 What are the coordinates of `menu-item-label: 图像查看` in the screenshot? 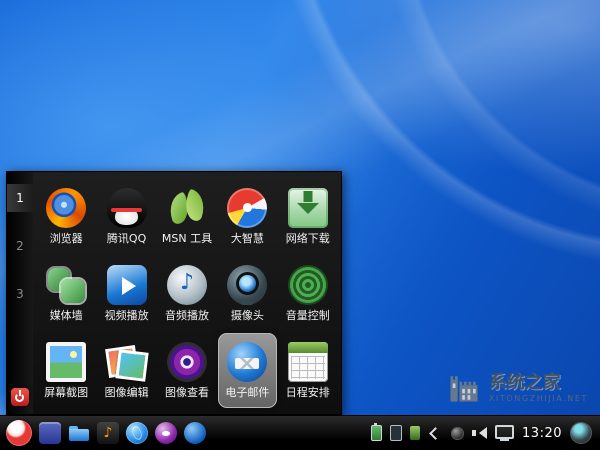 It's located at (186, 393).